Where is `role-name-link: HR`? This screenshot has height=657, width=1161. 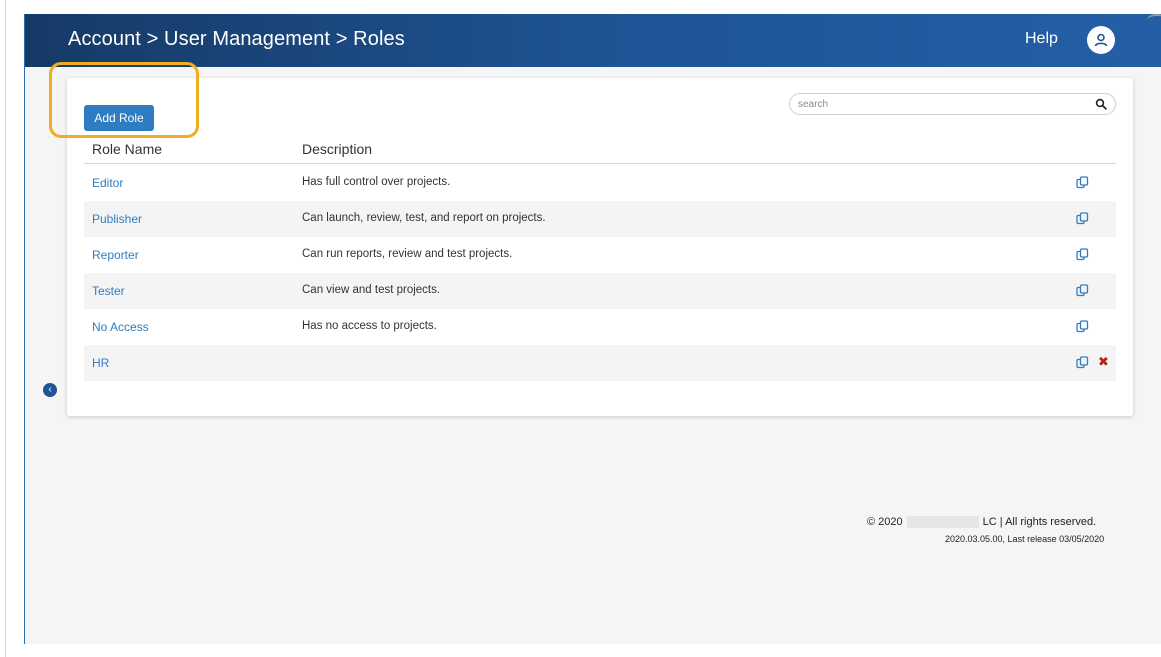
role-name-link: HR is located at coordinates (100, 363).